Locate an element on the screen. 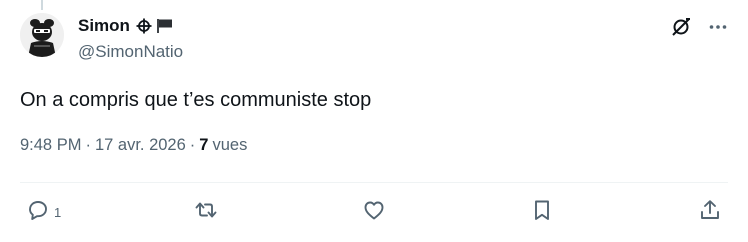 The image size is (748, 242). like-icon is located at coordinates (374, 212).